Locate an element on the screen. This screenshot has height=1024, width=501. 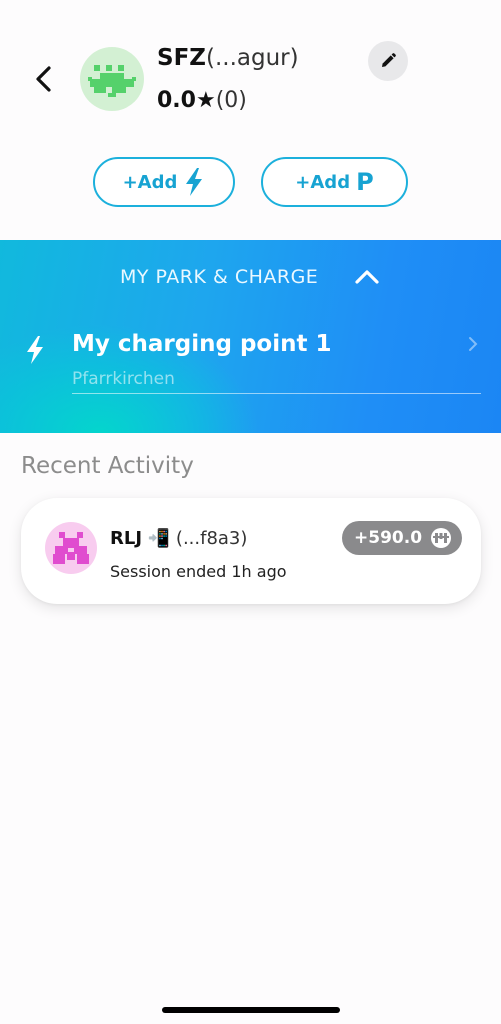
profile-rating: 0.0★(0) is located at coordinates (202, 100).